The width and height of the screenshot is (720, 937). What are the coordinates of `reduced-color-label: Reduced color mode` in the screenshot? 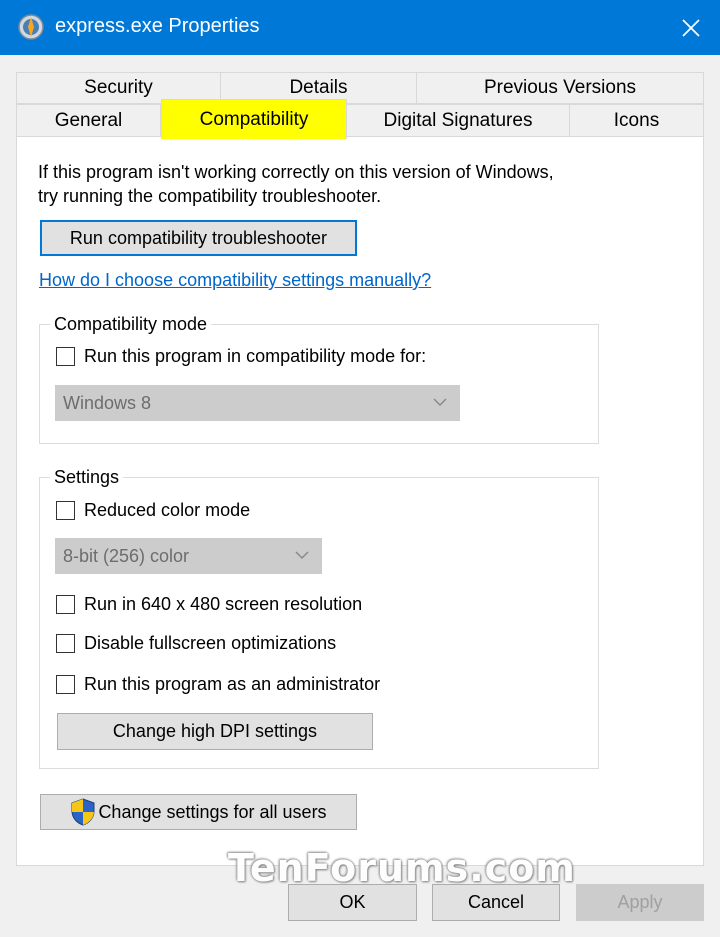 It's located at (167, 510).